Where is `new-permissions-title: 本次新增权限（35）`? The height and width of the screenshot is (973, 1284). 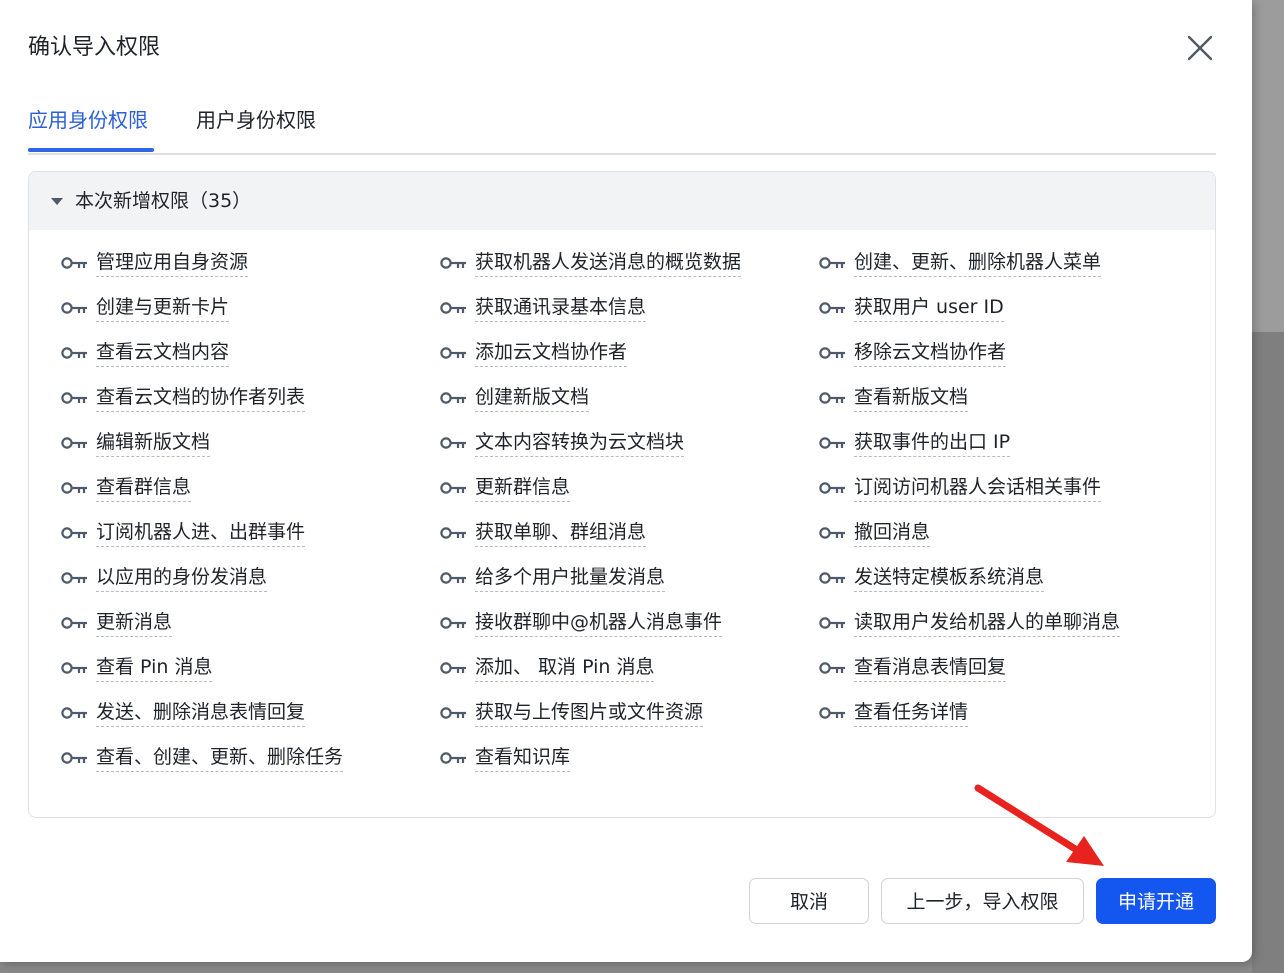
new-permissions-title: 本次新增权限（35） is located at coordinates (163, 201).